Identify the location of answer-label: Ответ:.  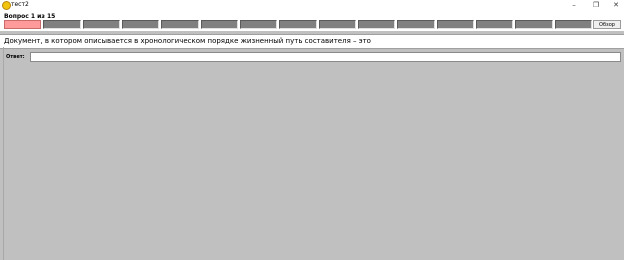
(15, 57).